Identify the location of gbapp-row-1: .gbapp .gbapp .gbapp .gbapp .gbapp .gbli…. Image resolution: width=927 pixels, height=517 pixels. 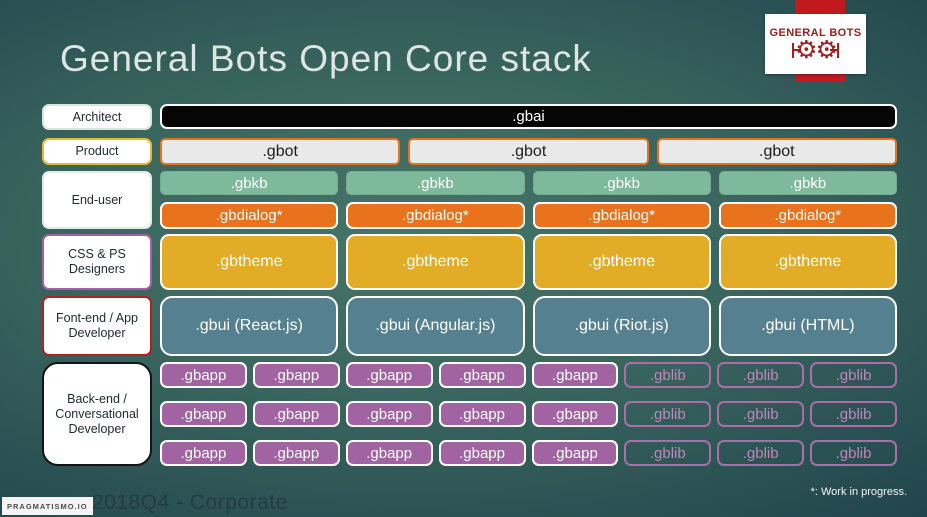
(528, 375).